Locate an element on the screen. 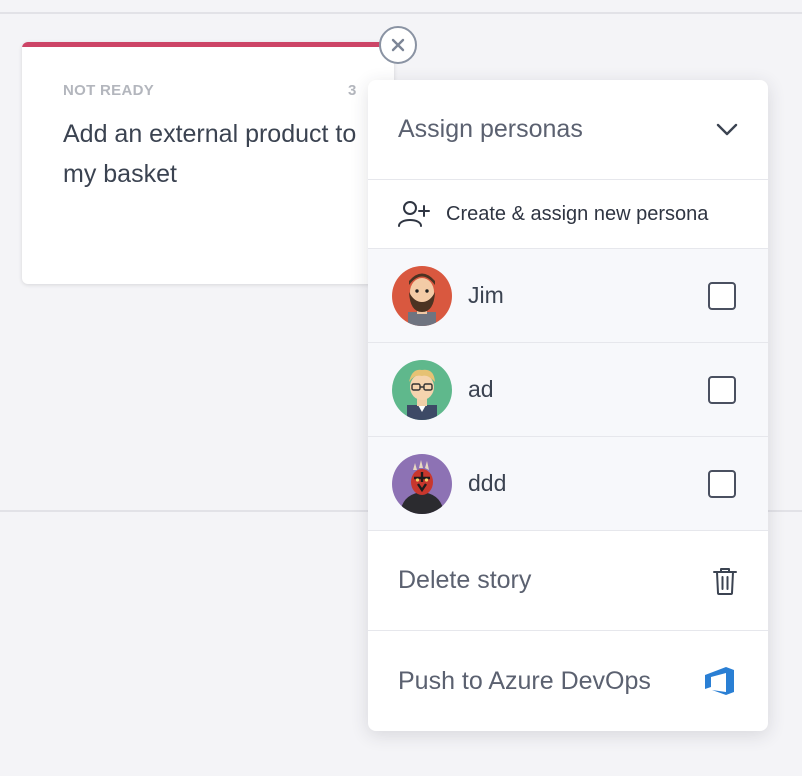 The height and width of the screenshot is (776, 802). assign-personas-label: Assign personas is located at coordinates (490, 129).